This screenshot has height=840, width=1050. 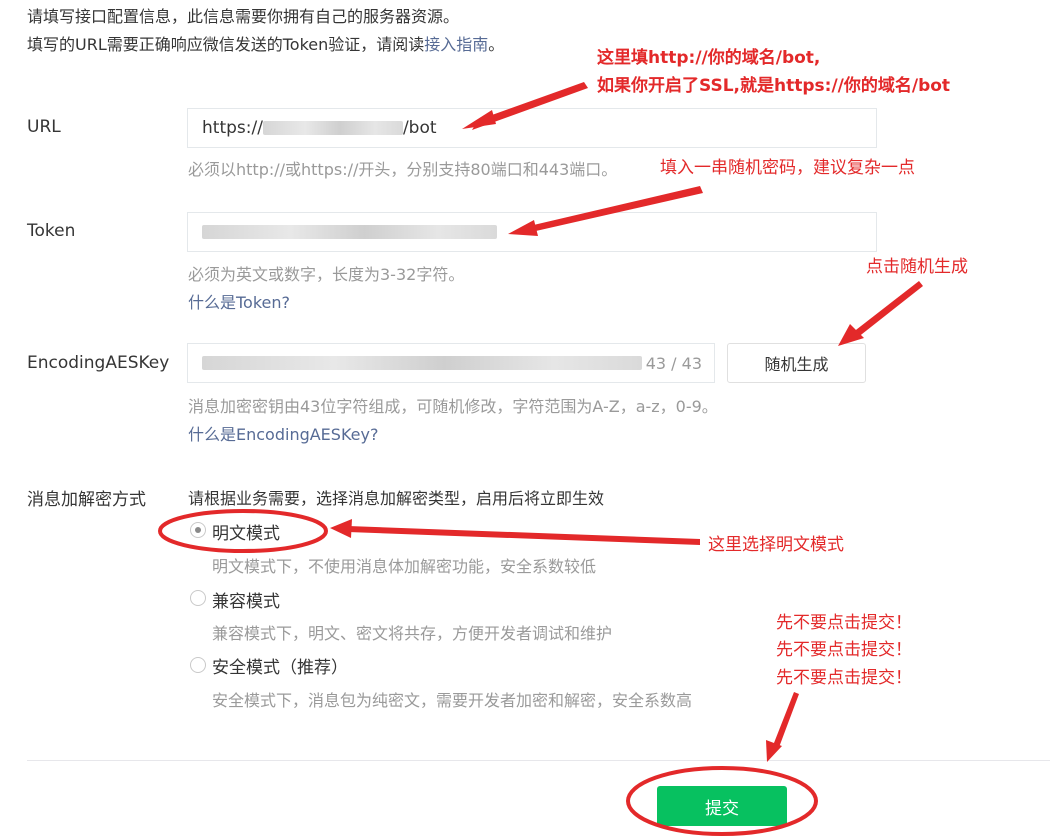 What do you see at coordinates (341, 528) in the screenshot?
I see `arrow-to-plaintext-mode-head` at bounding box center [341, 528].